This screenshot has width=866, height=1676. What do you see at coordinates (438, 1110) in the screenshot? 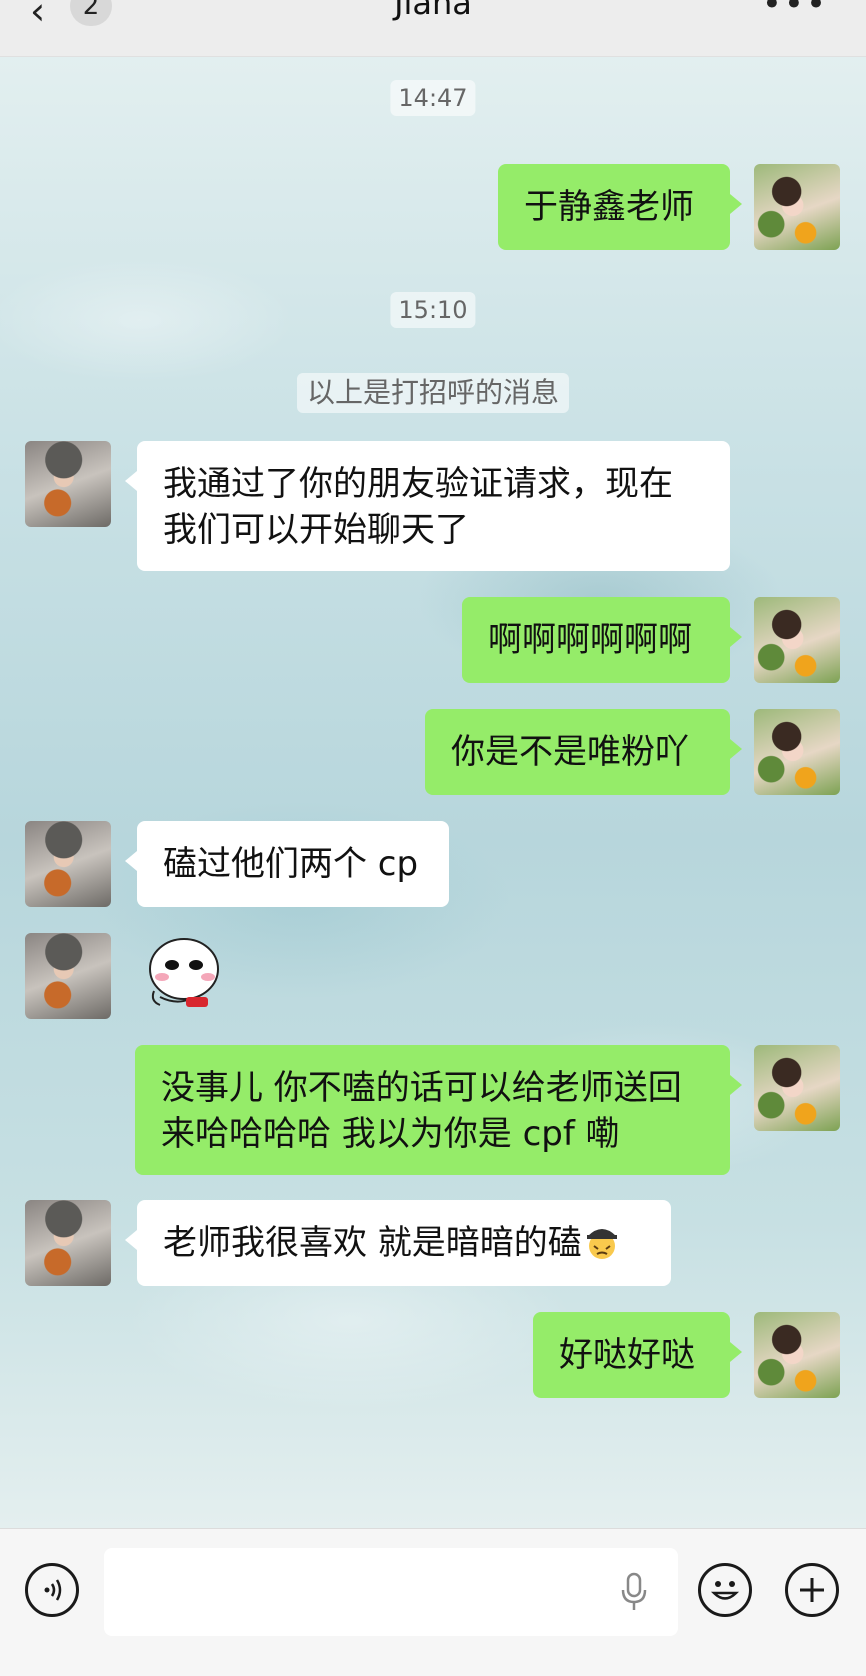
I see `message-bubble-sent: 没事儿 你不嗑的话可以给老师送回 来哈哈哈哈 我以为你是 cpf 嘞` at bounding box center [438, 1110].